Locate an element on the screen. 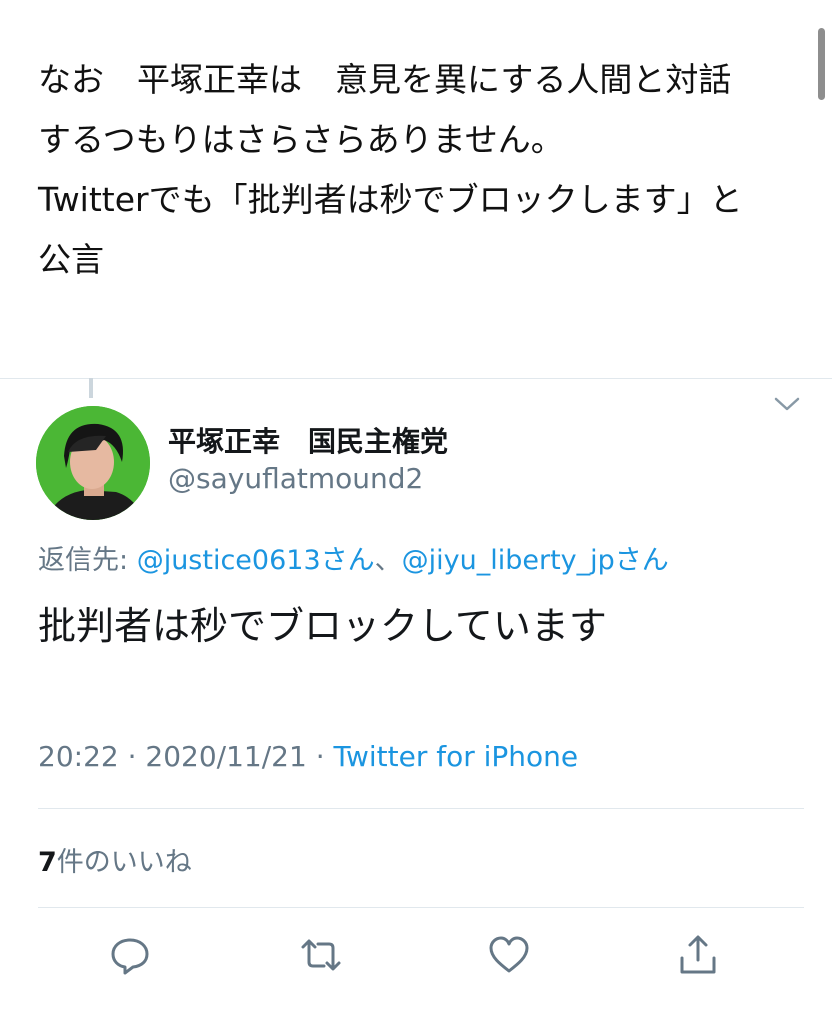 The width and height of the screenshot is (832, 1024). tweet-date: 2020/11/21 is located at coordinates (225, 756).